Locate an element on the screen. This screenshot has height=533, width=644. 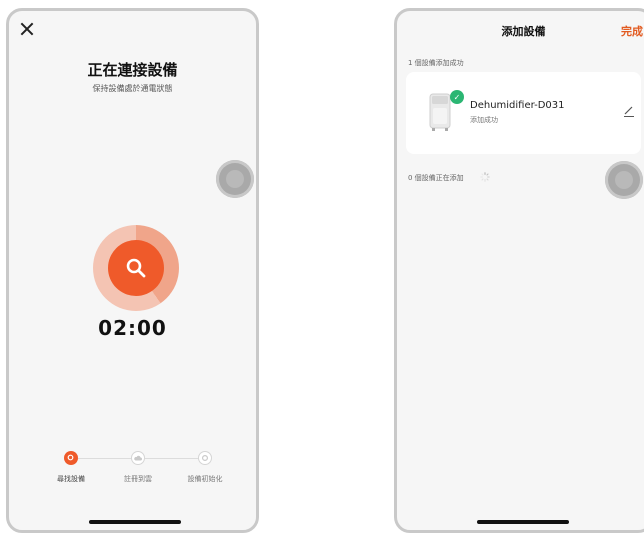
edit-icon is located at coordinates (629, 111).